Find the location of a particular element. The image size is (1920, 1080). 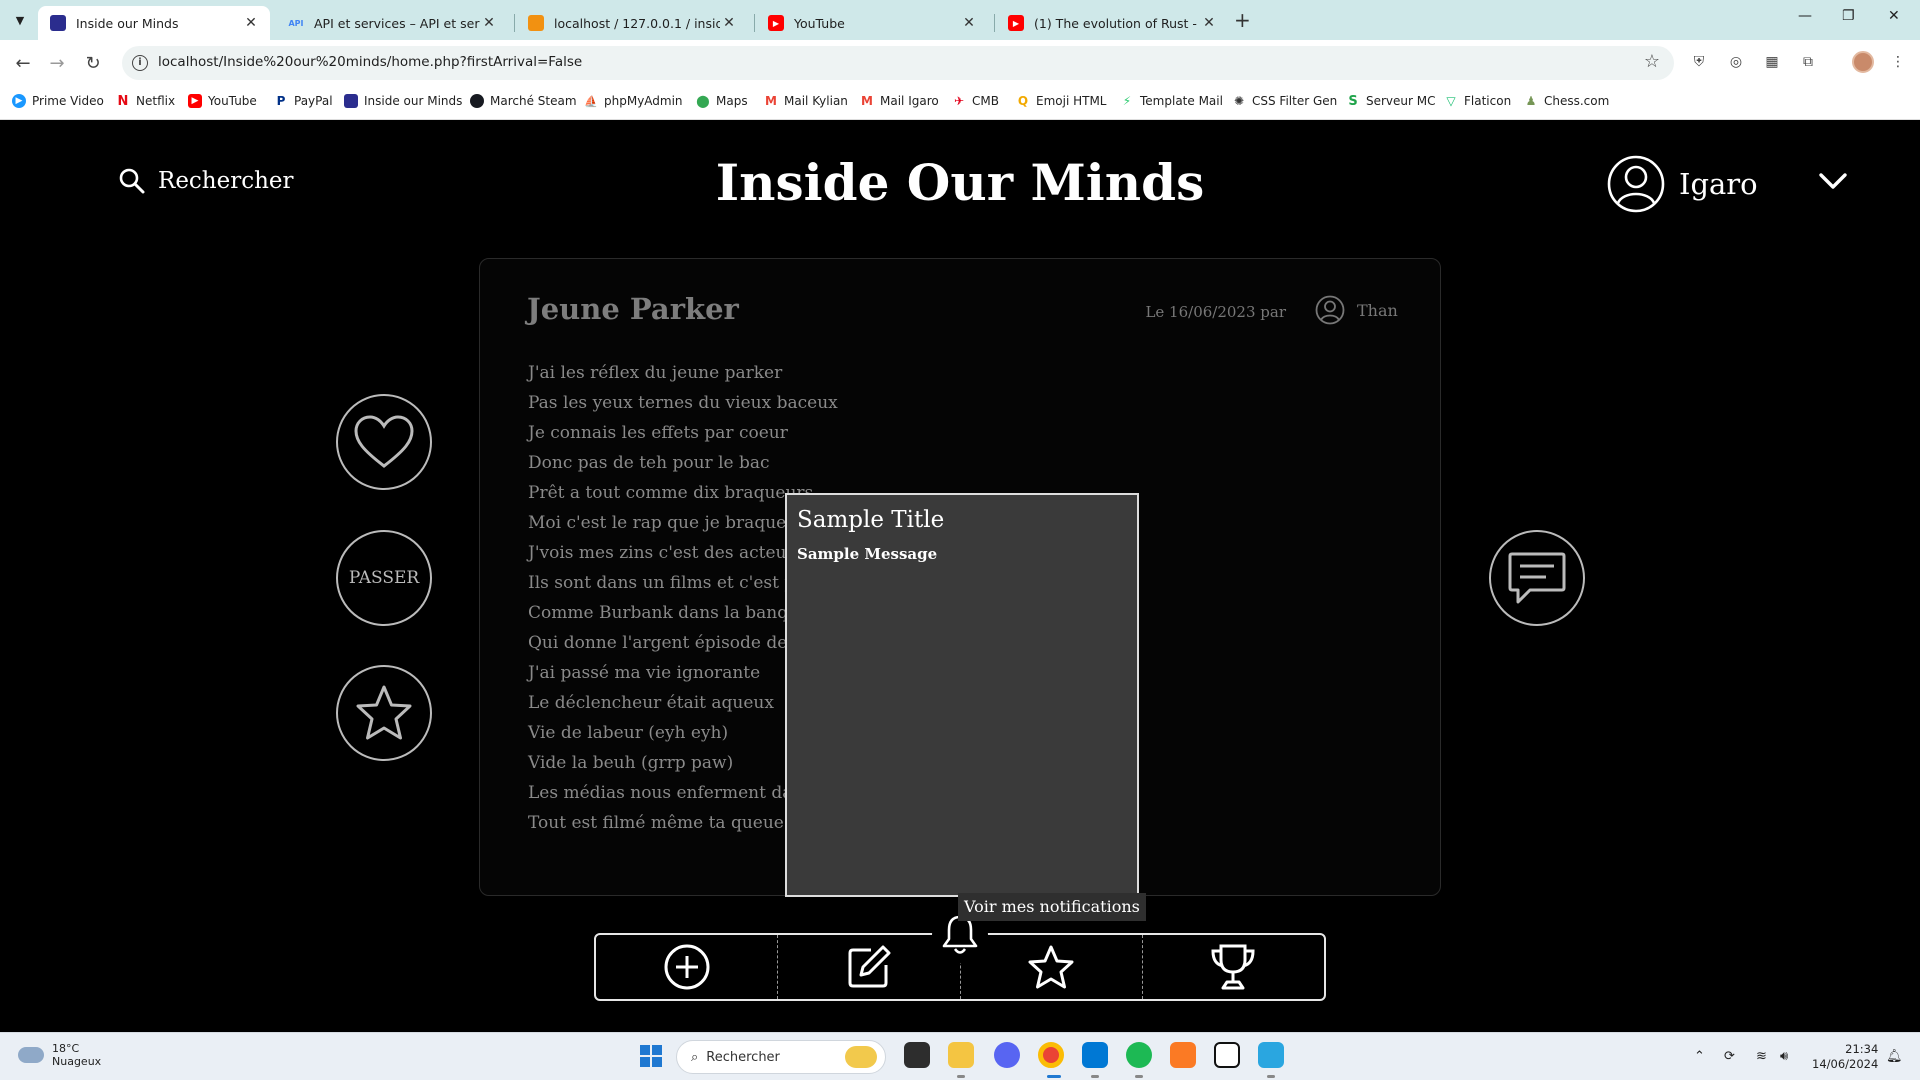

tab-inside-our-minds: Inside our Minds ✕ is located at coordinates (154, 23).